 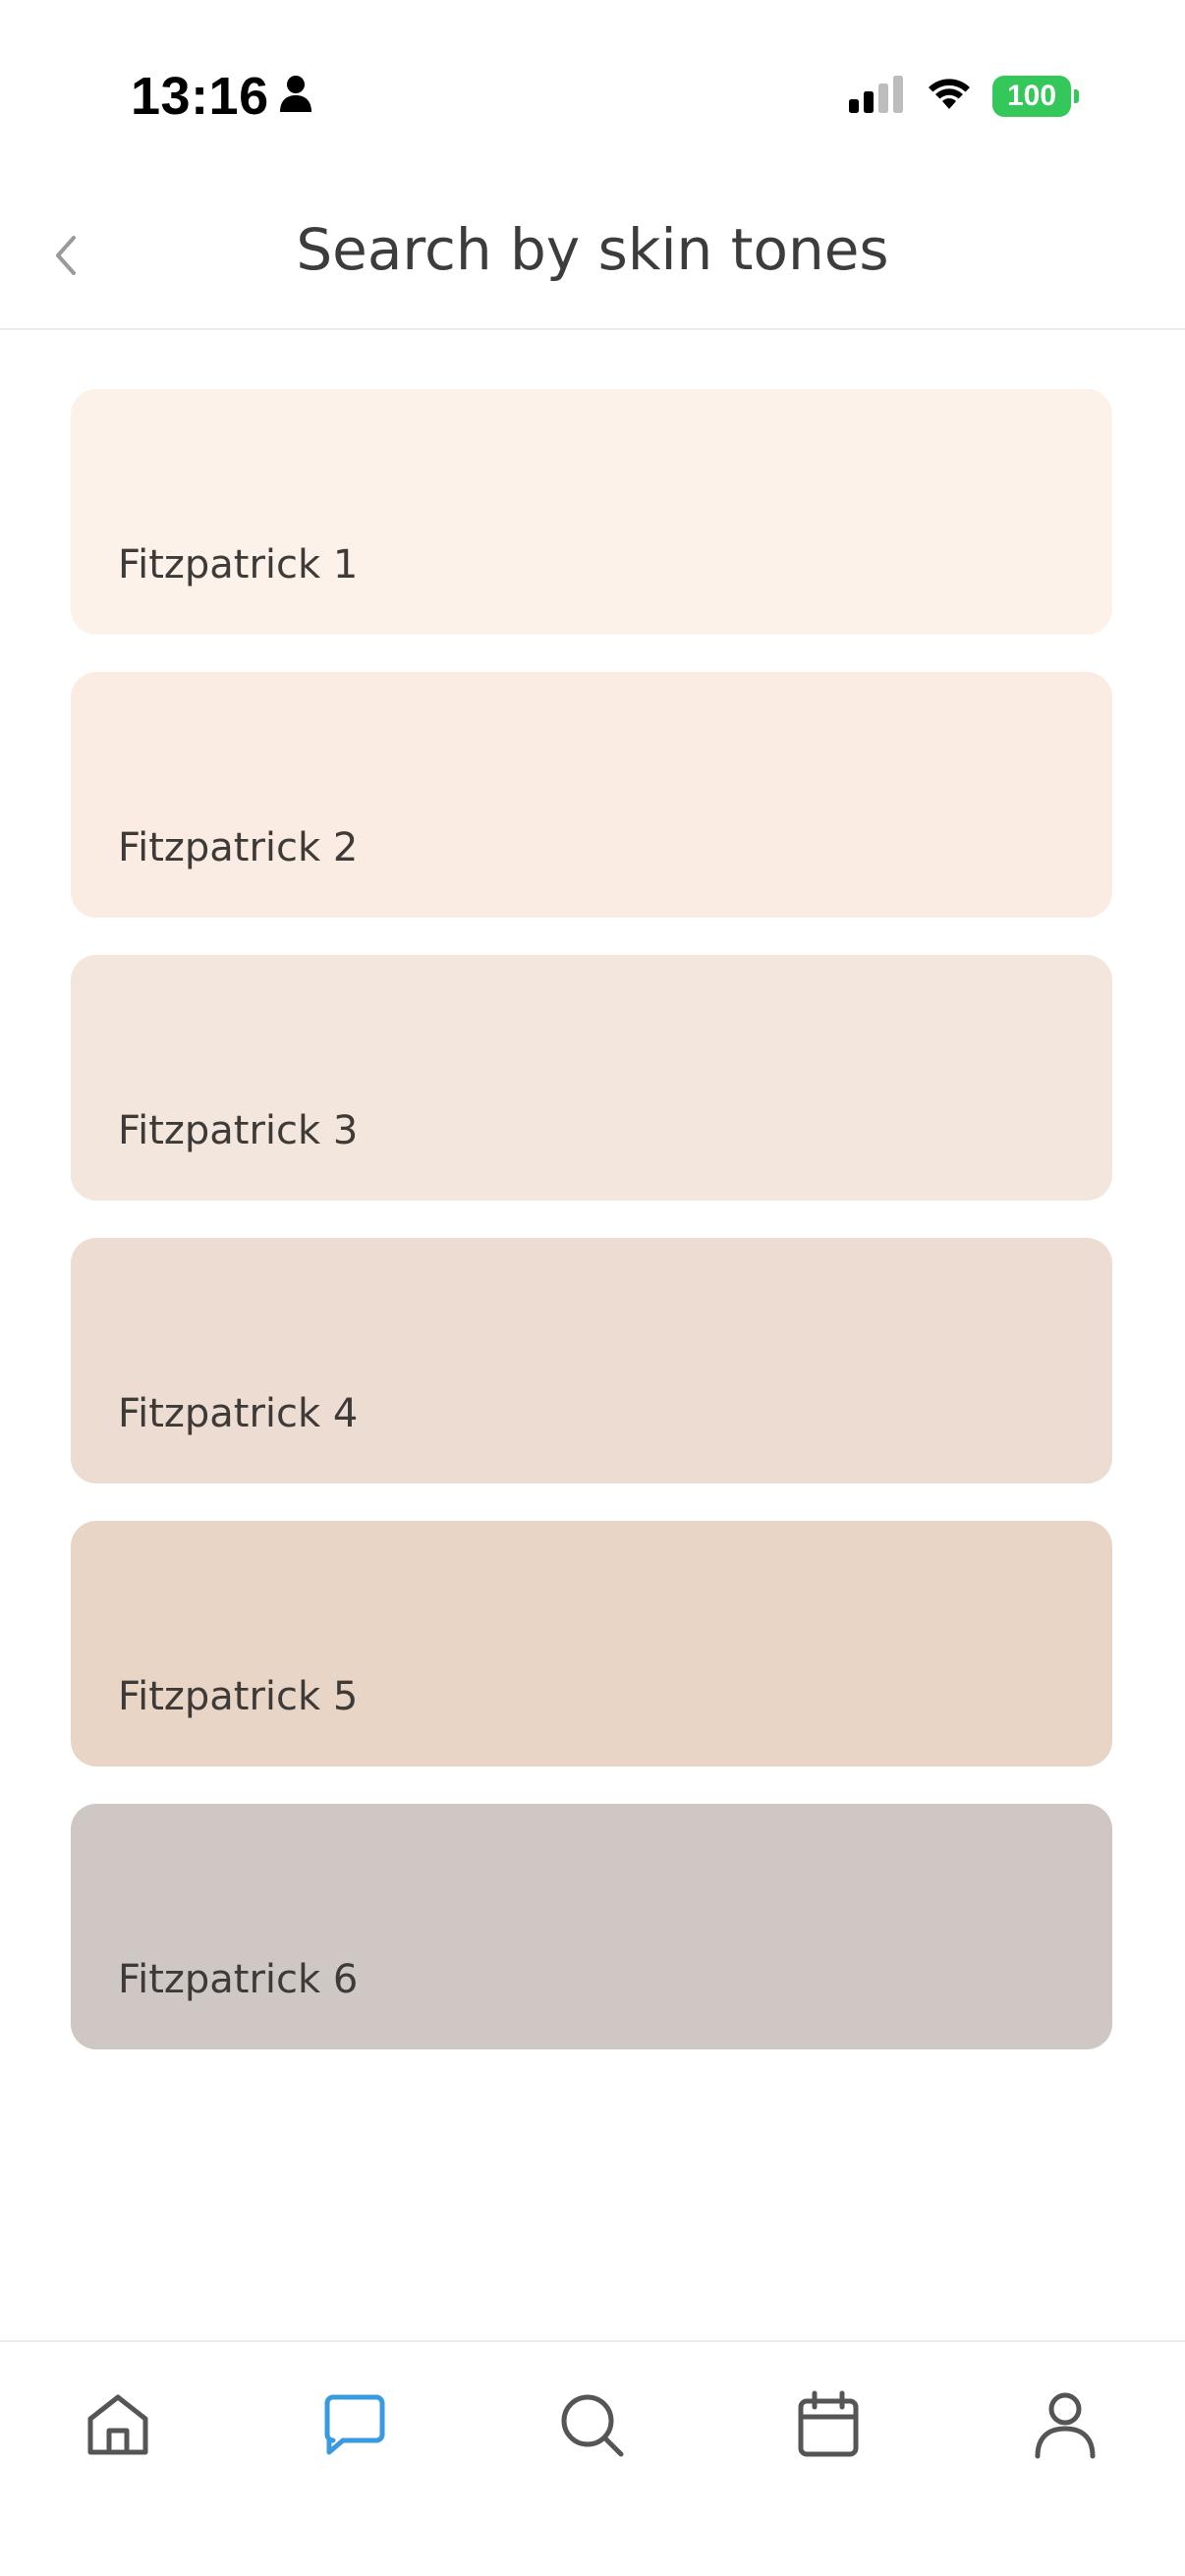 What do you see at coordinates (200, 96) in the screenshot?
I see `status-time: 13:16` at bounding box center [200, 96].